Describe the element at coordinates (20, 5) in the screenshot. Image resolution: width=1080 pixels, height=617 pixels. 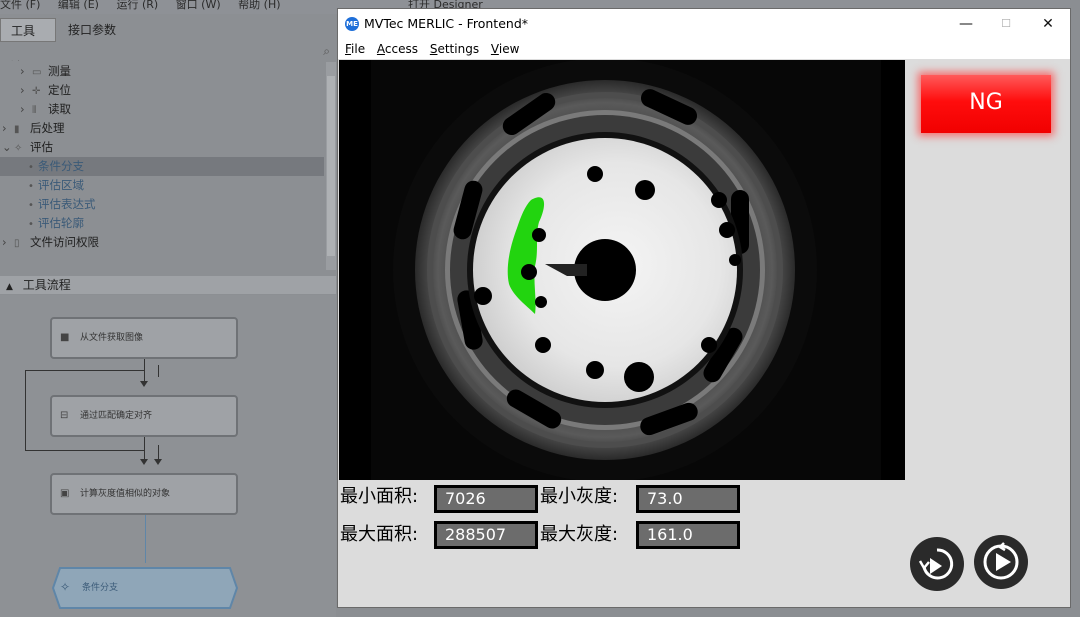
I see `designer-menu-file: 文件 (F)` at that location.